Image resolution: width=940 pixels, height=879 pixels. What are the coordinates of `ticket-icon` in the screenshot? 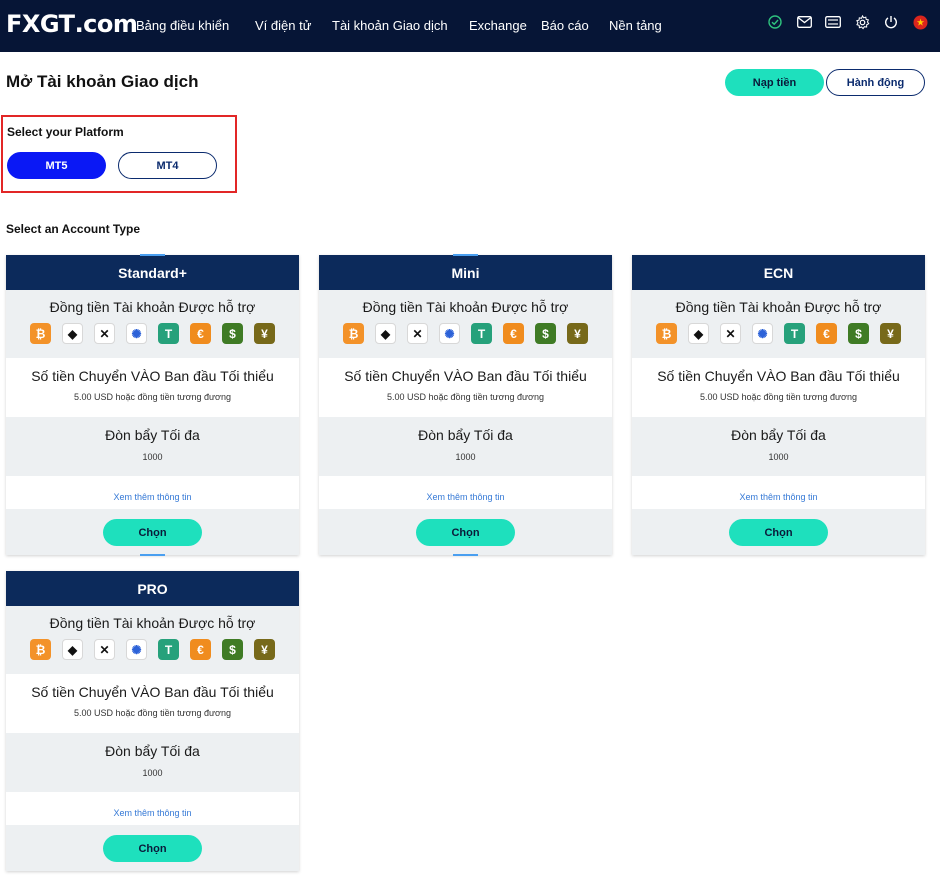 It's located at (833, 22).